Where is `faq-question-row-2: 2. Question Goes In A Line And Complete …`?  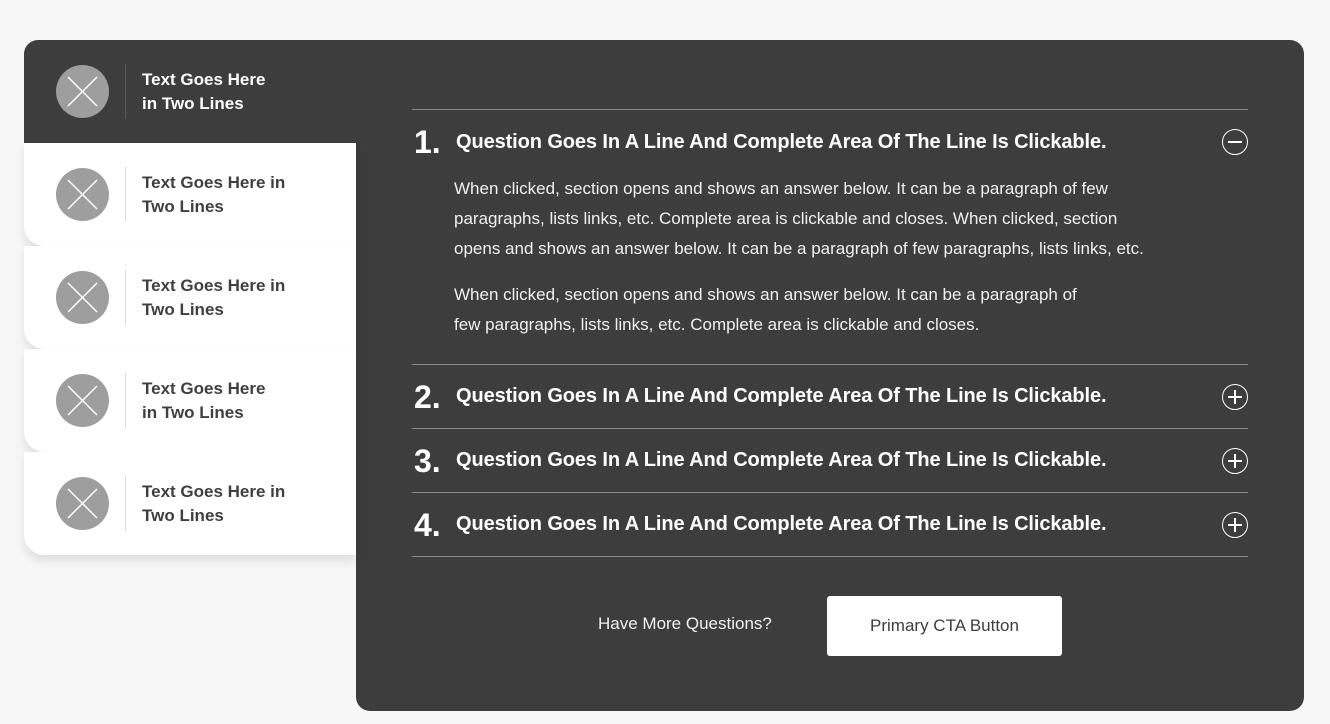
faq-question-row-2: 2. Question Goes In A Line And Complete … is located at coordinates (830, 396).